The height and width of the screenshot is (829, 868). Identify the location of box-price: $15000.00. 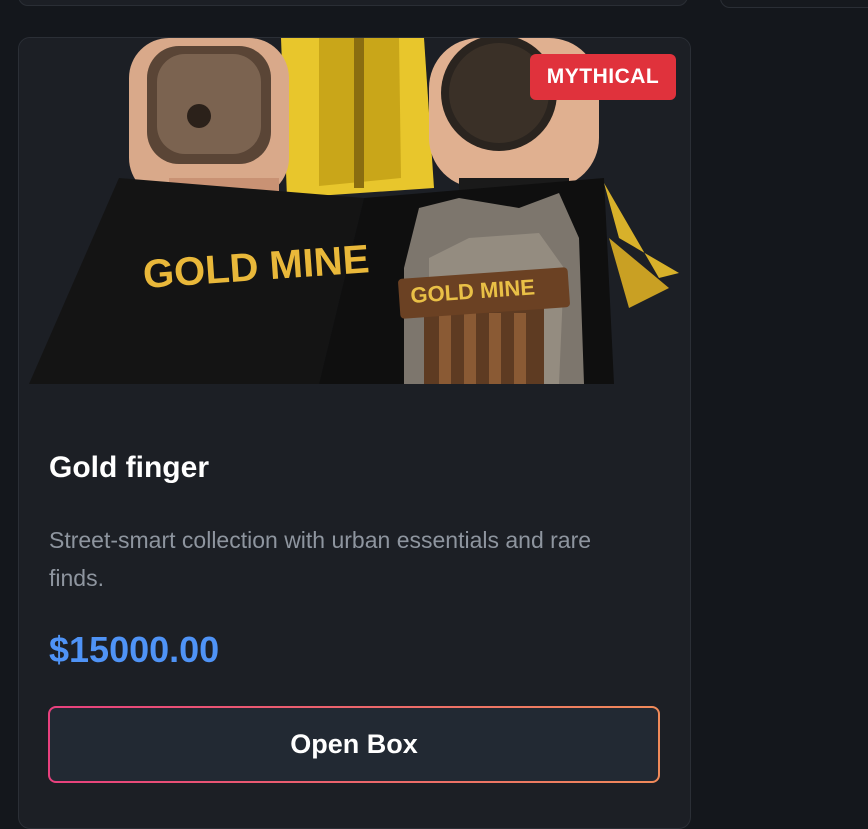
(134, 649).